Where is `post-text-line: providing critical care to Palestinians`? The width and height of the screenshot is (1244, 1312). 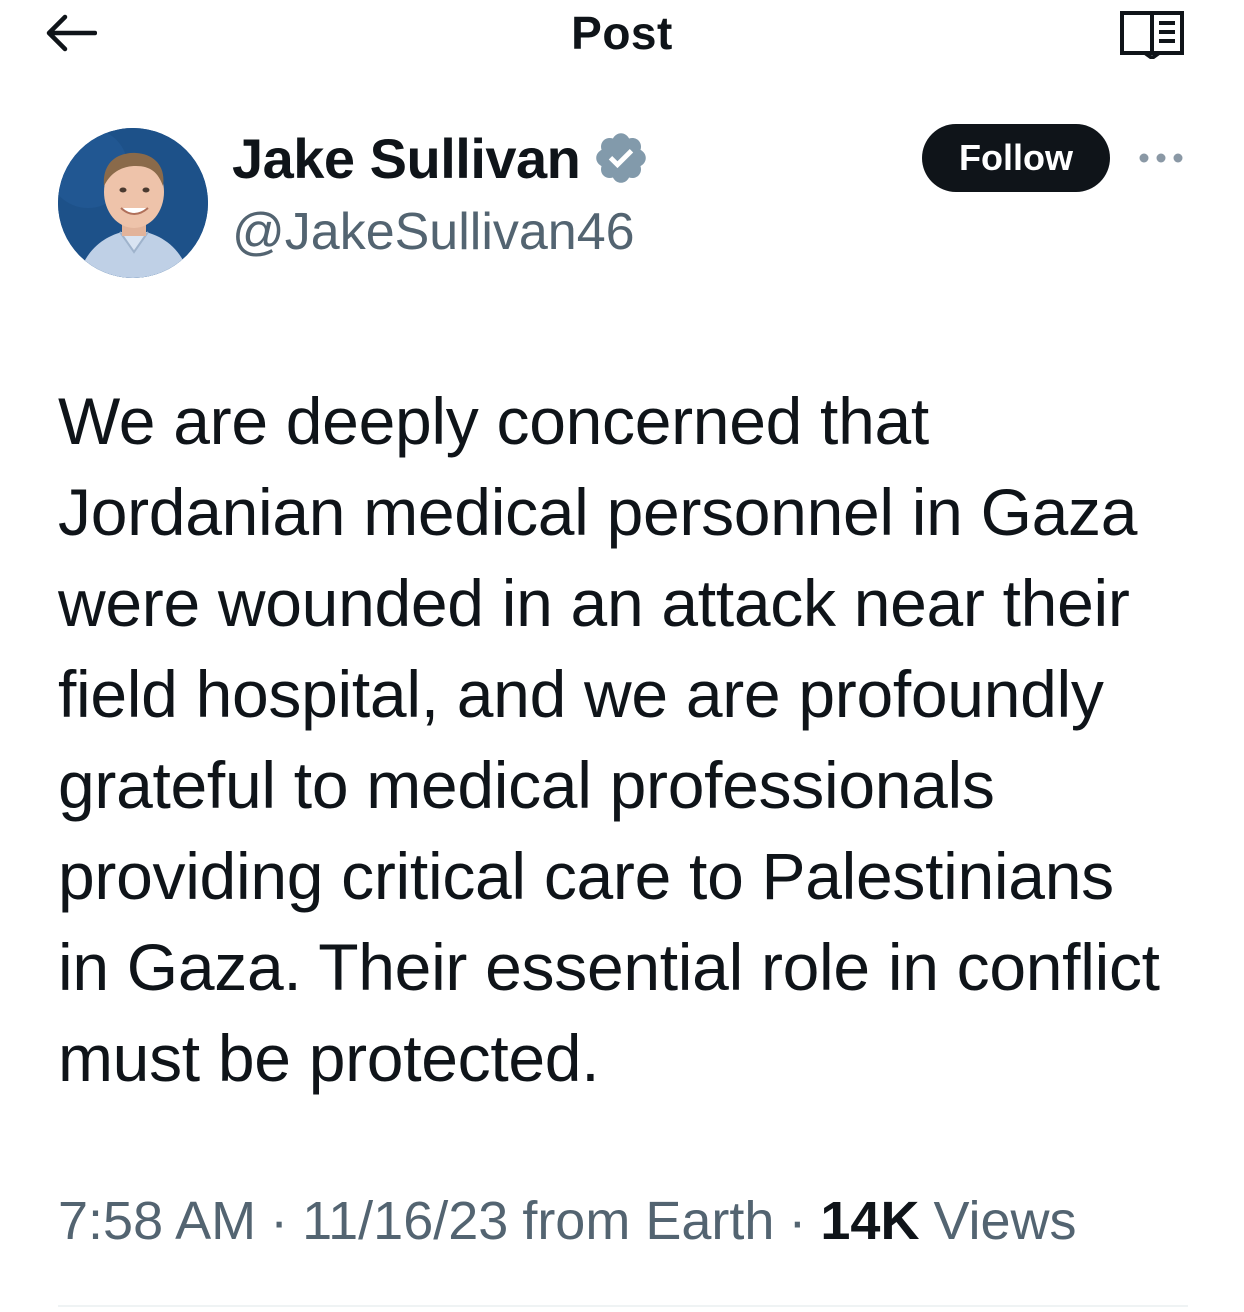 post-text-line: providing critical care to Palestinians is located at coordinates (586, 876).